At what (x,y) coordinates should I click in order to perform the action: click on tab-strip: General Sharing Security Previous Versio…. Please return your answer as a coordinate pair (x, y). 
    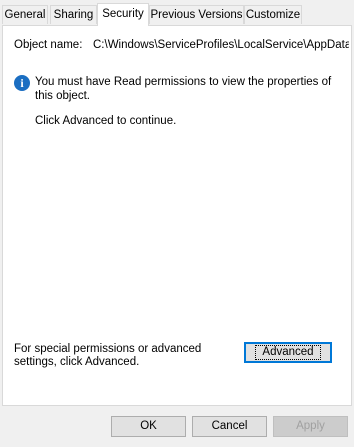
    Looking at the image, I should click on (177, 13).